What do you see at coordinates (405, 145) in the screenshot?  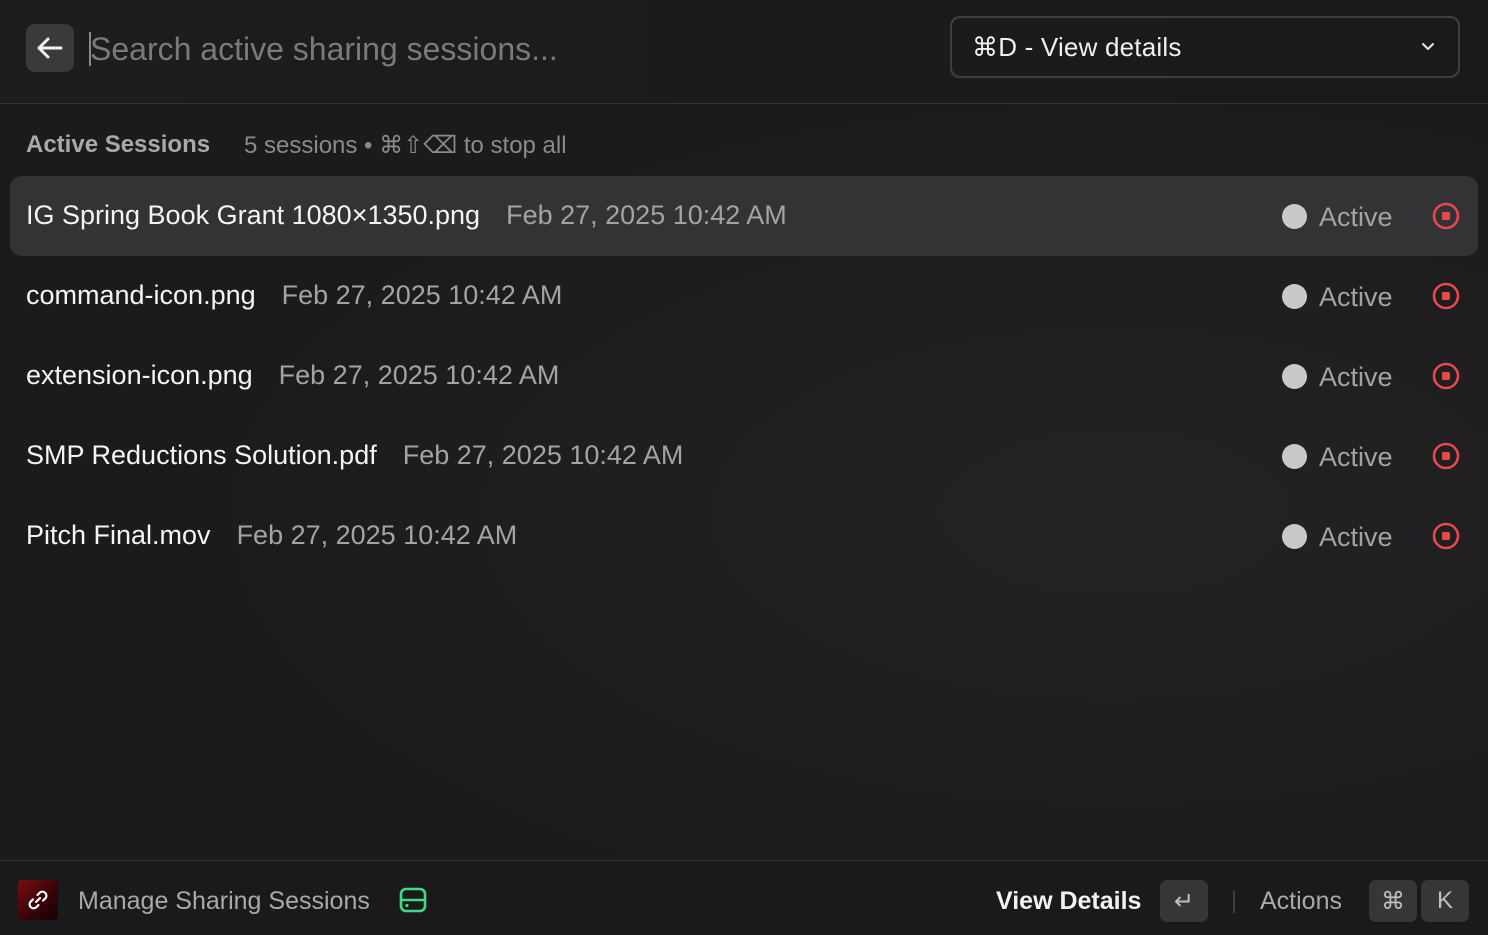 I see `section-subtitle: 5 sessions • ⌘⇧⌫ to stop all` at bounding box center [405, 145].